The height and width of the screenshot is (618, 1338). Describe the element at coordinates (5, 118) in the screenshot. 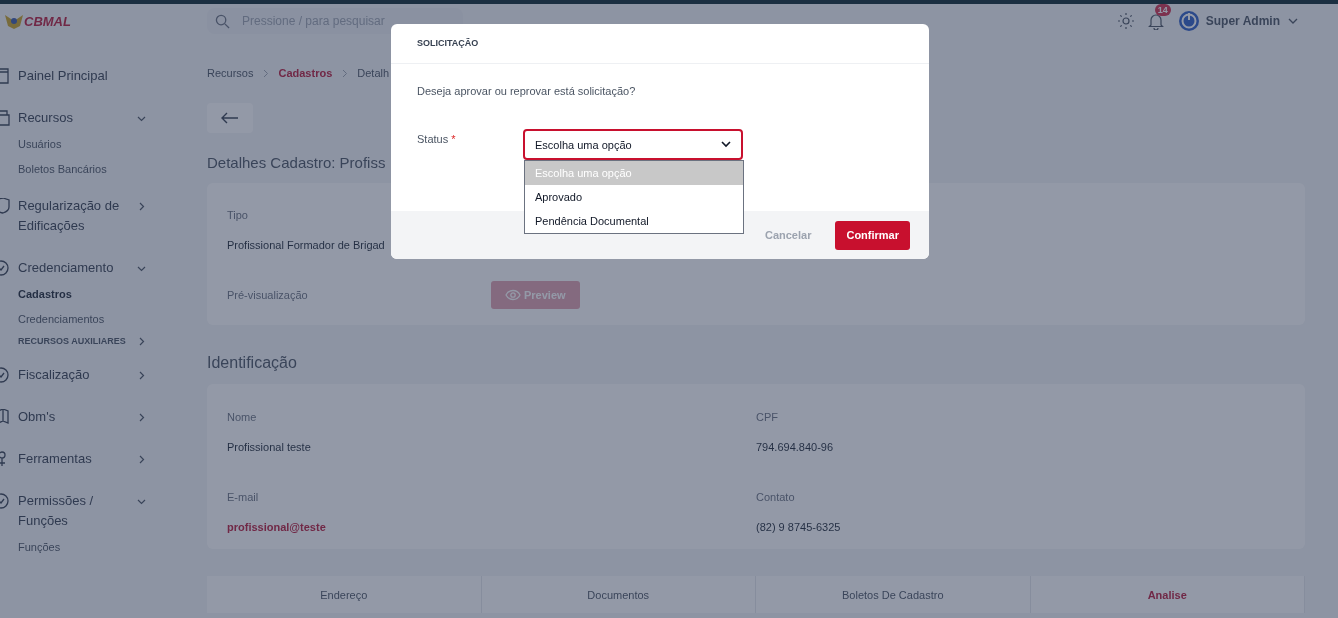

I see `box-icon` at that location.